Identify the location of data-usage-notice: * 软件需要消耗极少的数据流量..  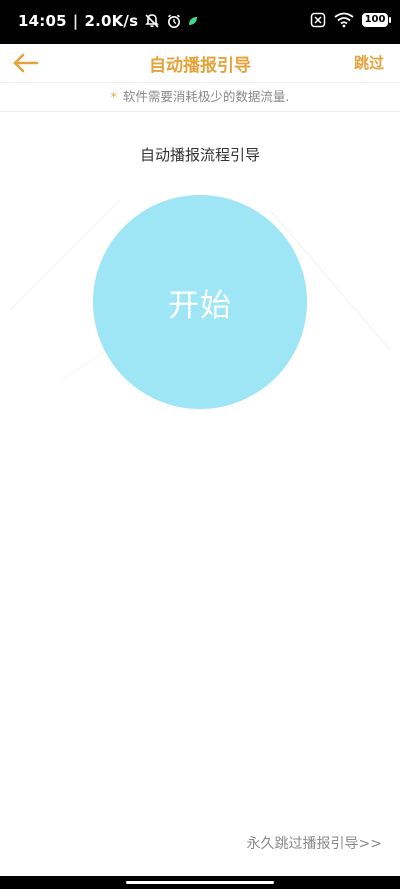
(200, 97).